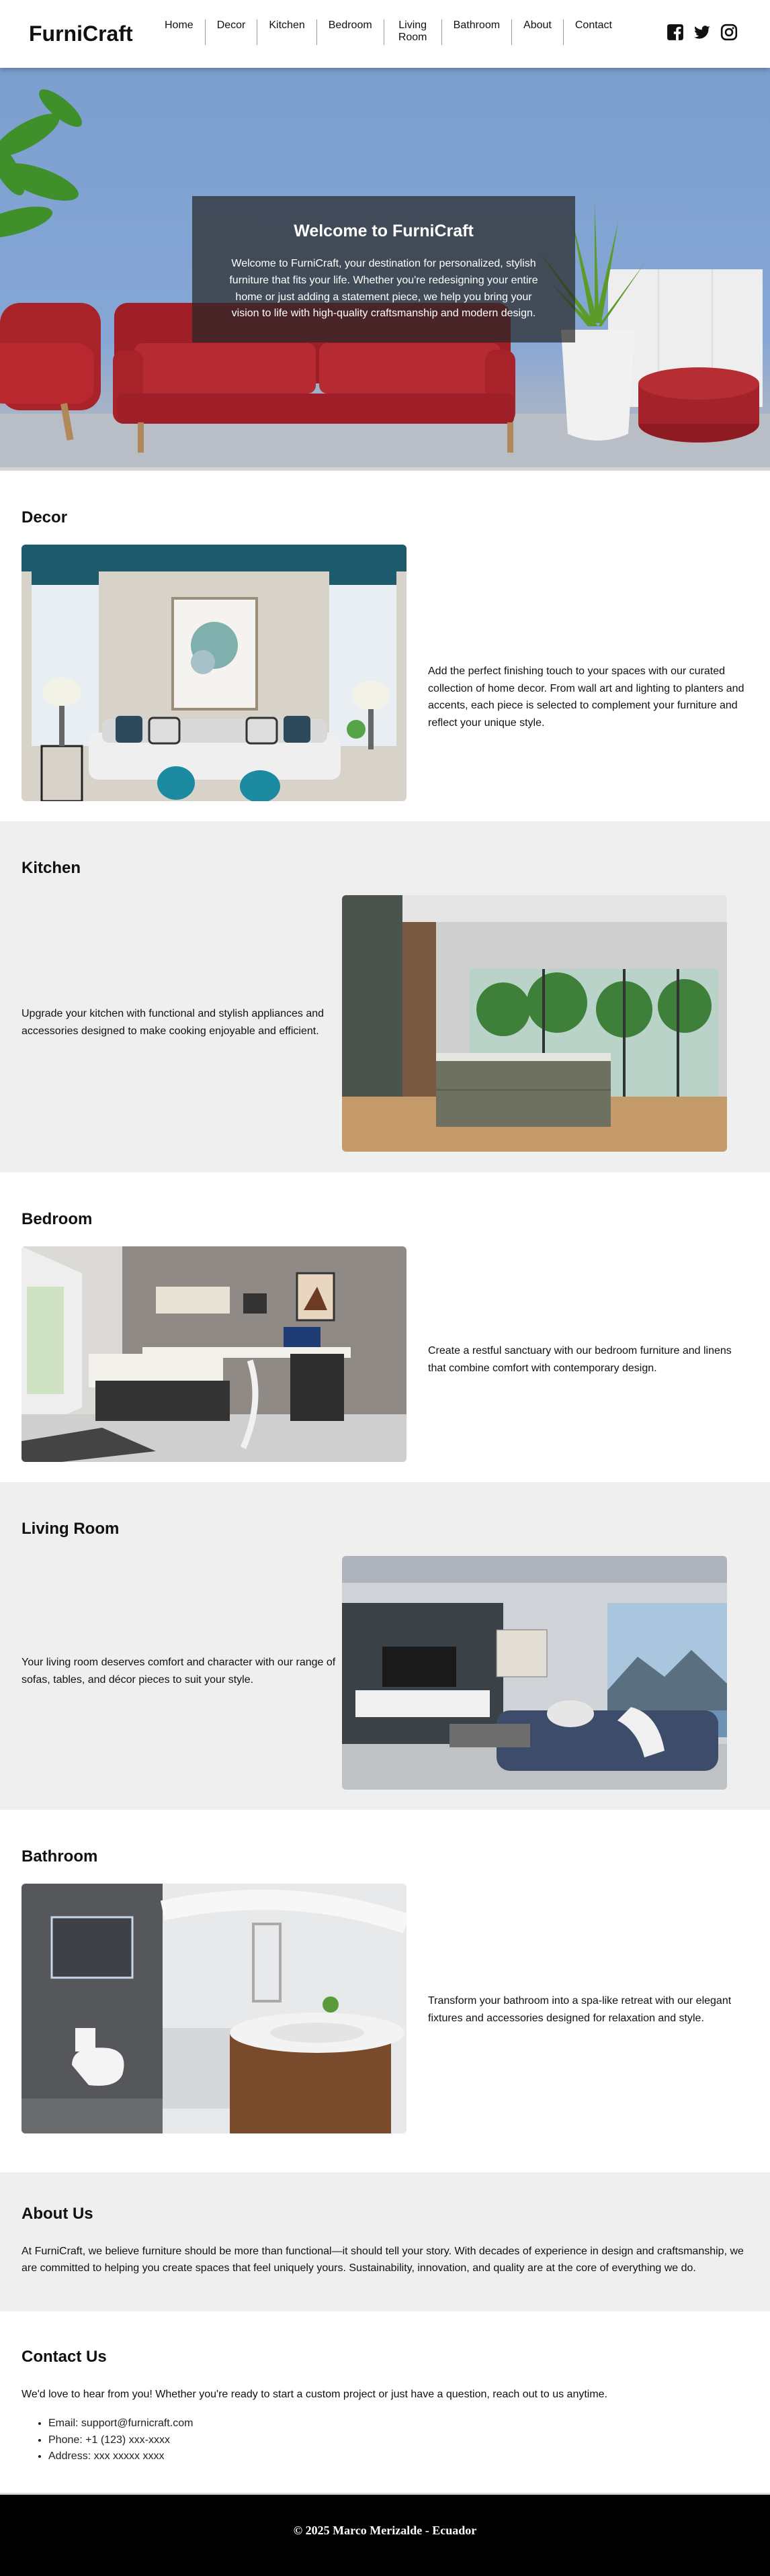 The height and width of the screenshot is (2576, 770). What do you see at coordinates (729, 32) in the screenshot?
I see `instagram-icon` at bounding box center [729, 32].